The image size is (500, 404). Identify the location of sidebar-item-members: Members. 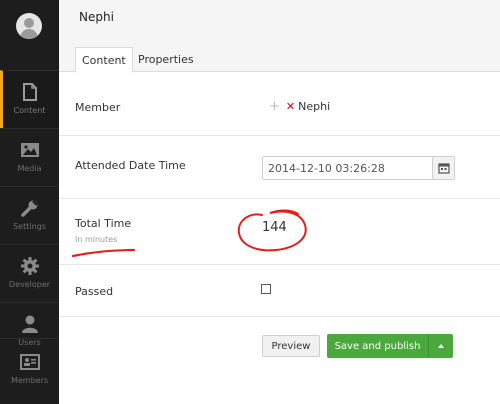
(29, 371).